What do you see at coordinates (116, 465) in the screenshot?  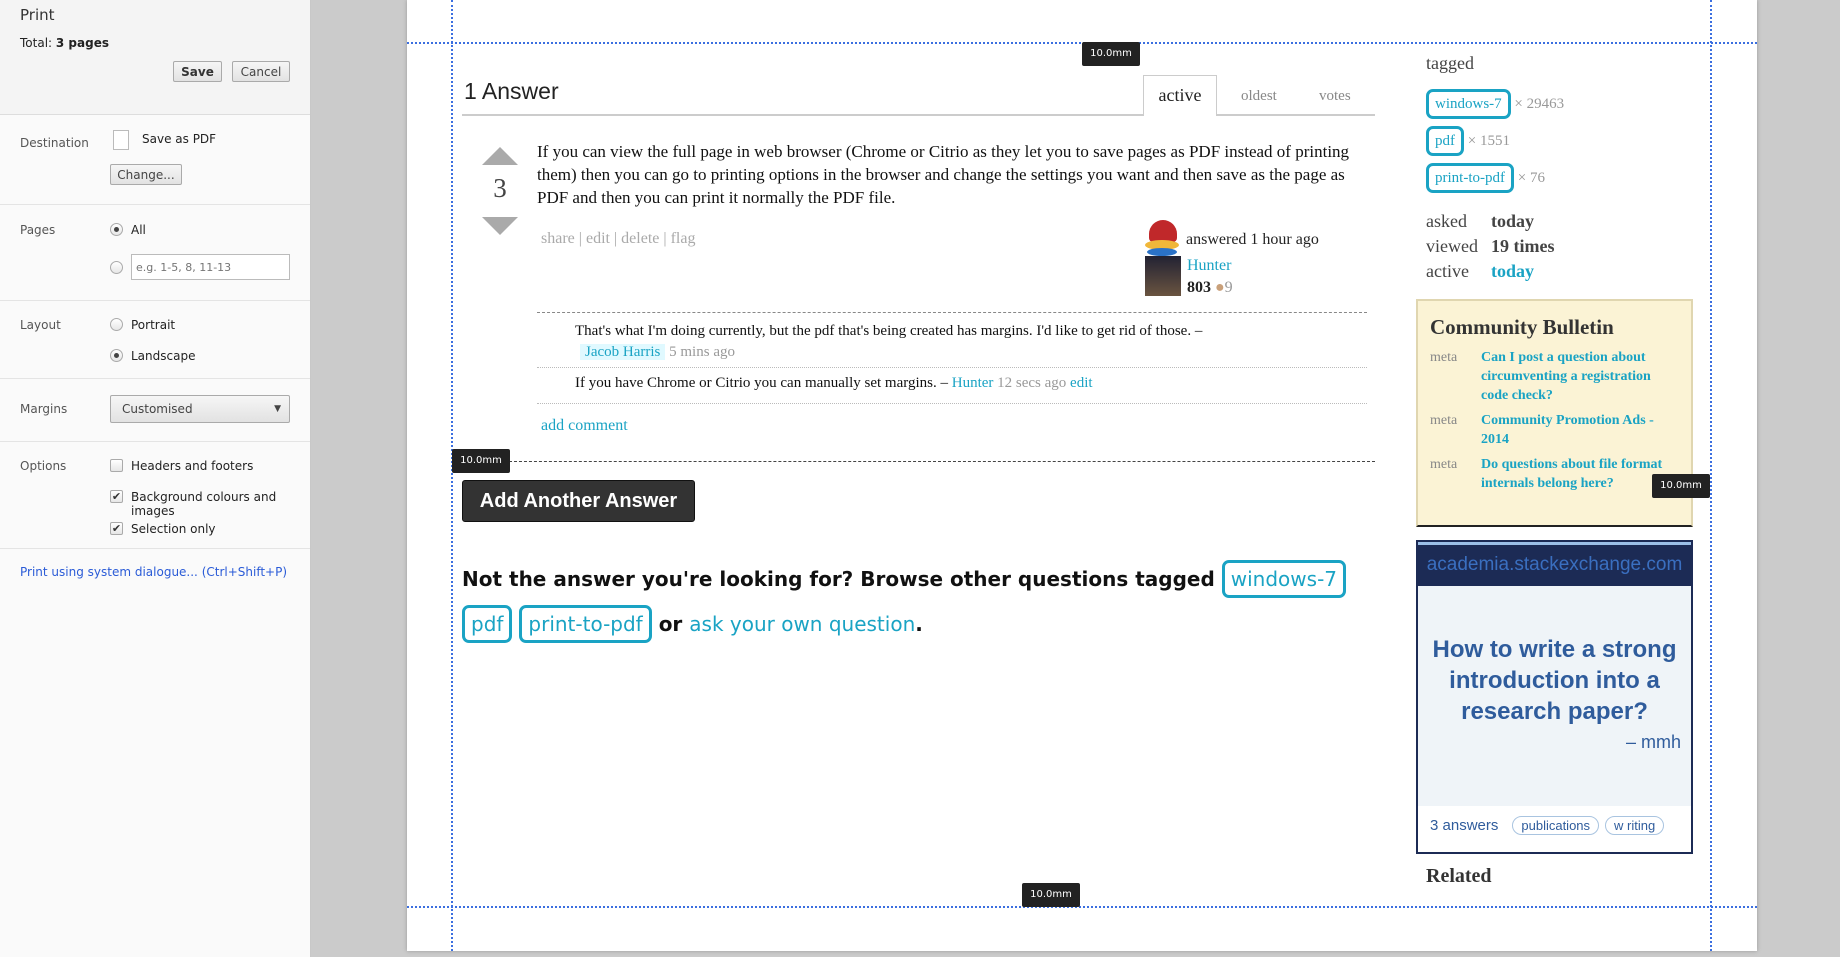 I see `headers-footers-checkbox` at bounding box center [116, 465].